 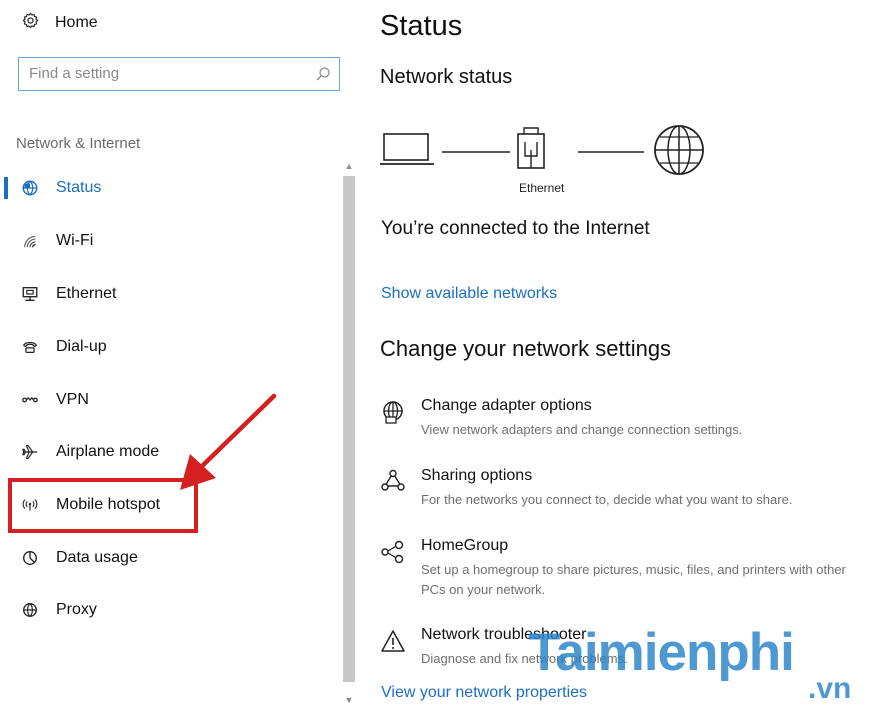 I want to click on search-icon, so click(x=323, y=74).